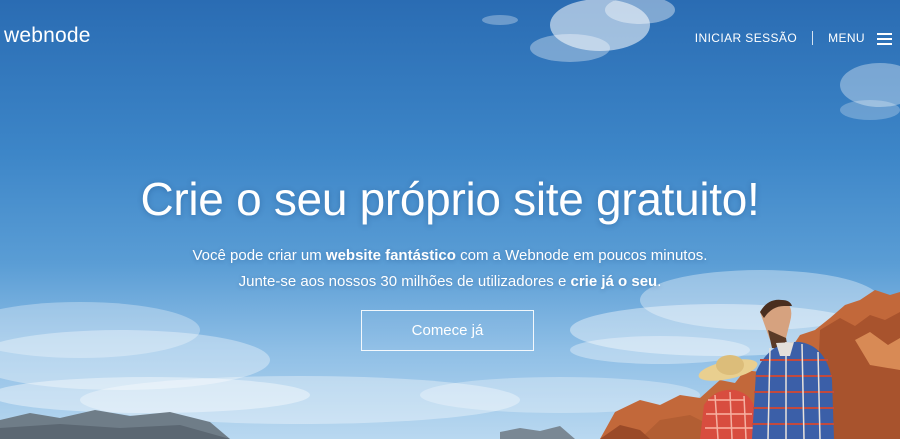 The width and height of the screenshot is (900, 439). I want to click on top-navigation: INICIAR SESSÃO MENU, so click(793, 38).